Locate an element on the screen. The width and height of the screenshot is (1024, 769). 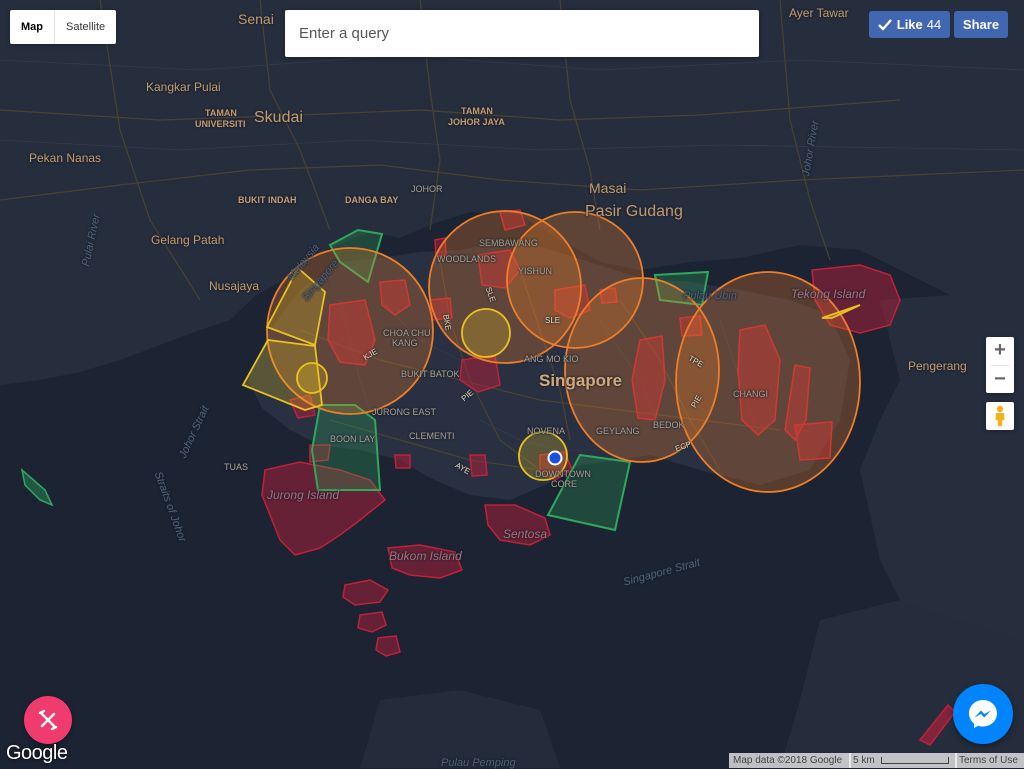
terms-of-use-link: Terms of Use is located at coordinates (989, 760).